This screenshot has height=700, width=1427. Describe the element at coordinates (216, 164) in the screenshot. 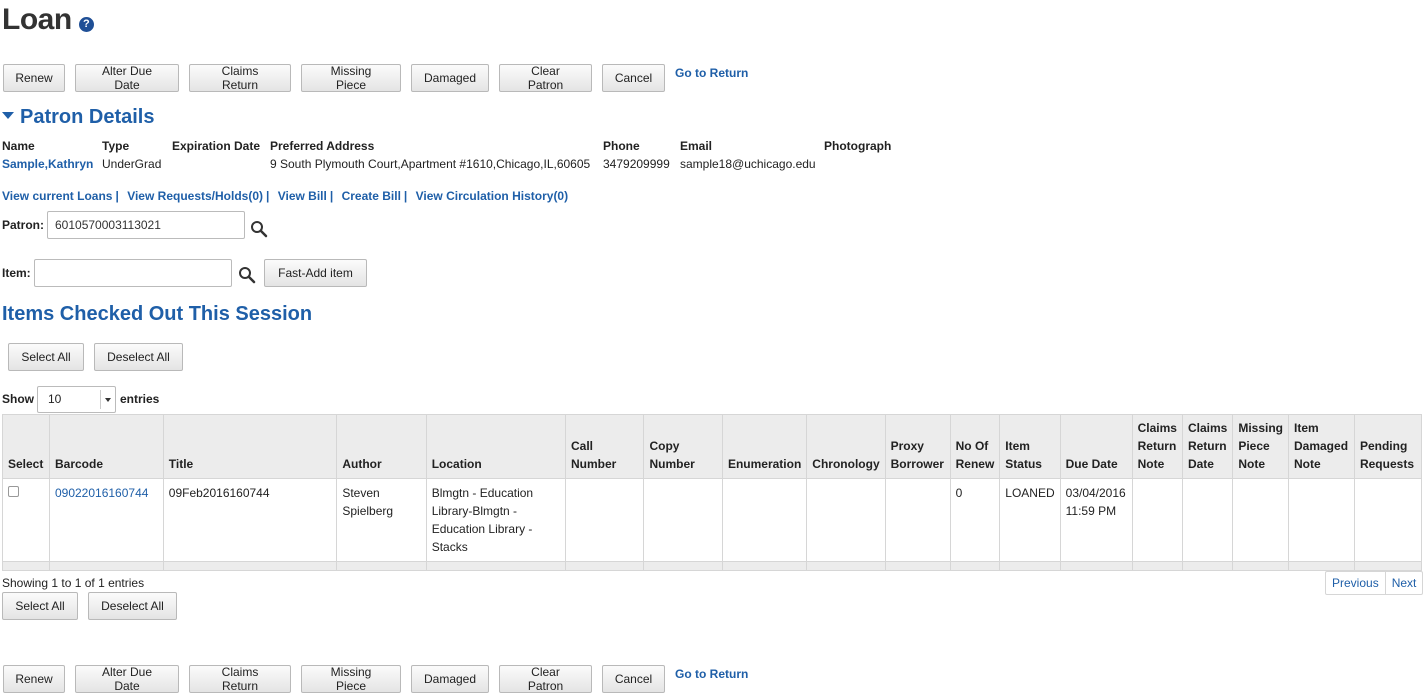

I see `patron-expiration-date` at that location.